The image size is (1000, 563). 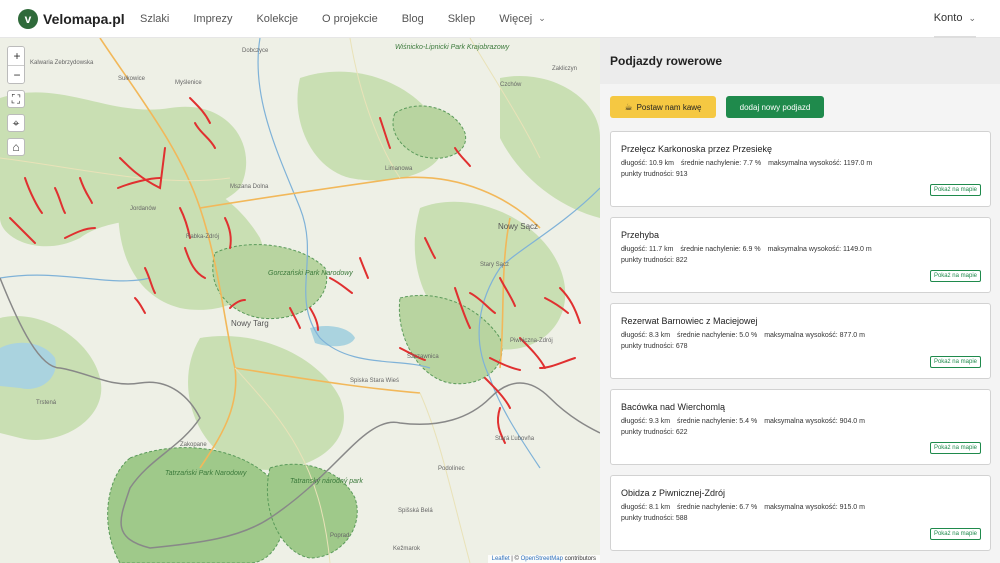 I want to click on map-label-piwniczna: Piwniczna-Zdrój, so click(x=531, y=341).